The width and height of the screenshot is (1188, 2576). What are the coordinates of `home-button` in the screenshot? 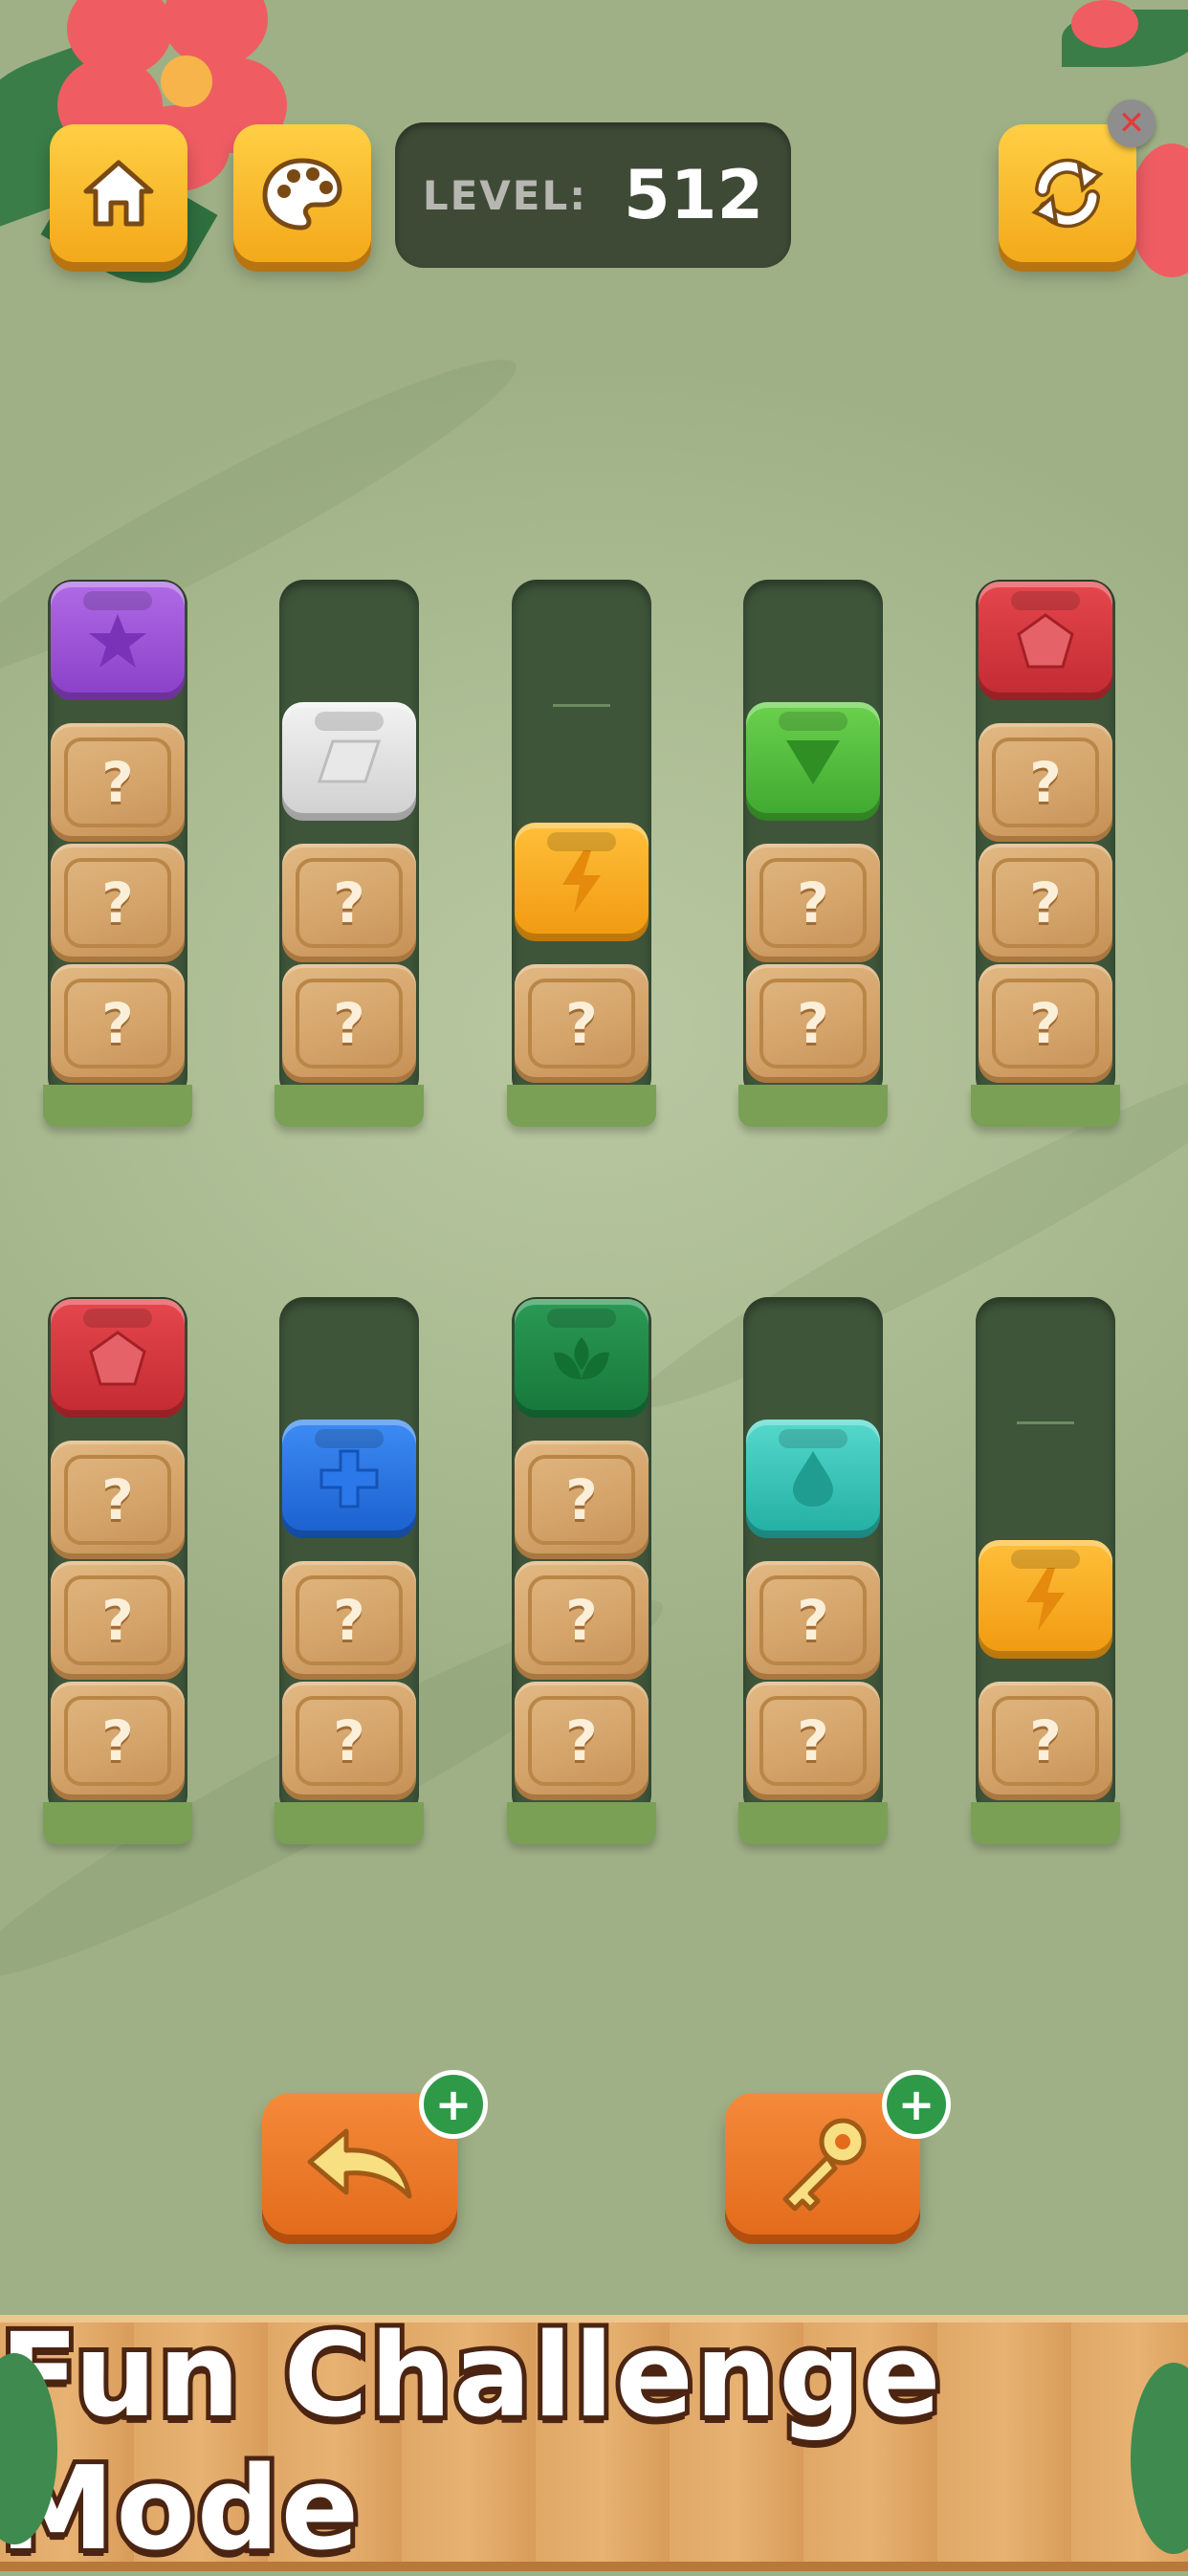 It's located at (118, 193).